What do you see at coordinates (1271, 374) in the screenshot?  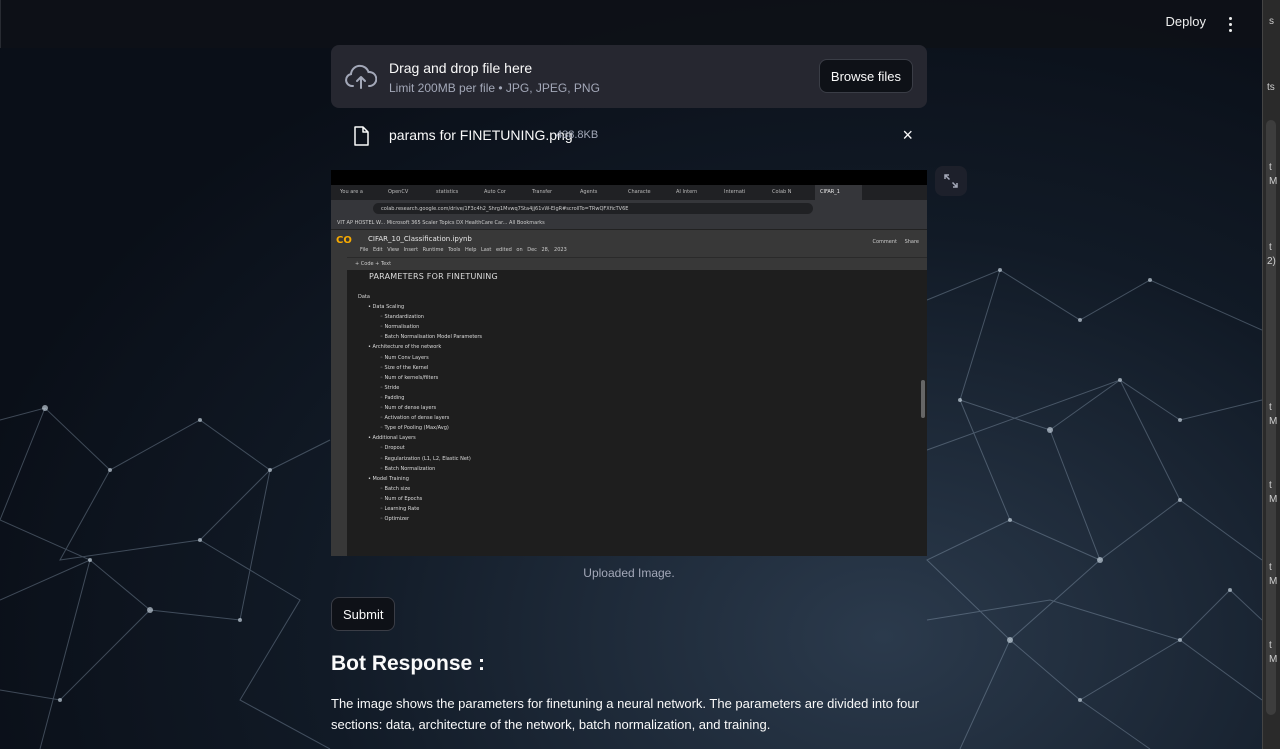 I see `adjacent-window-edge: s ts t M t 2) t M t M t M t M` at bounding box center [1271, 374].